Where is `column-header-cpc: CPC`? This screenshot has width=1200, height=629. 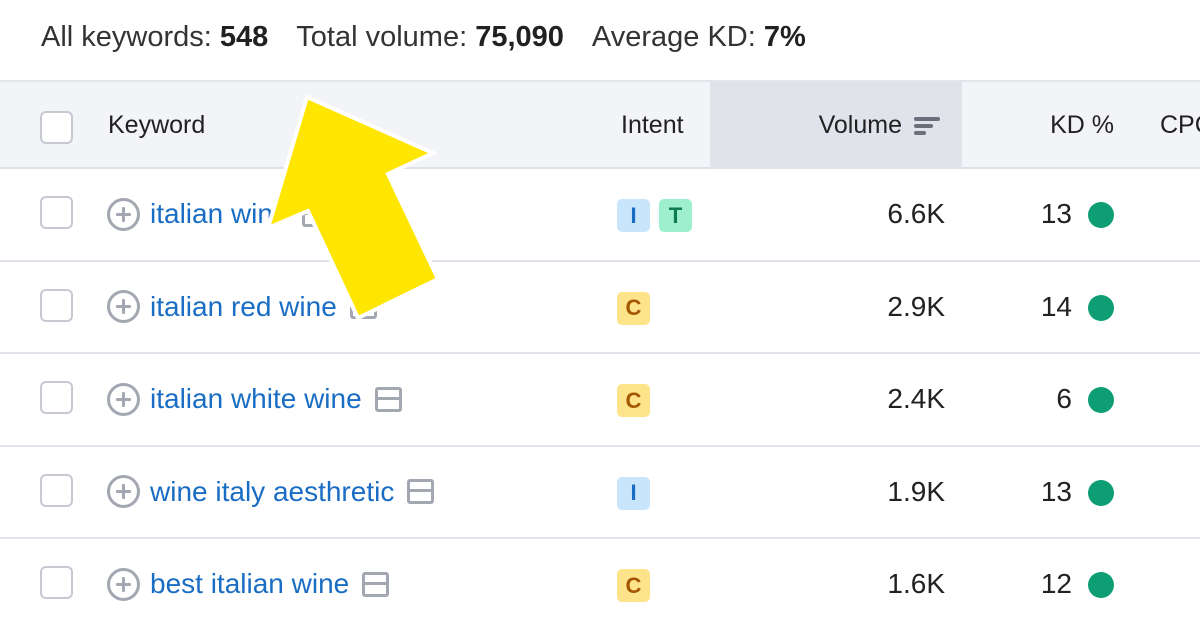 column-header-cpc: CPC is located at coordinates (1180, 125).